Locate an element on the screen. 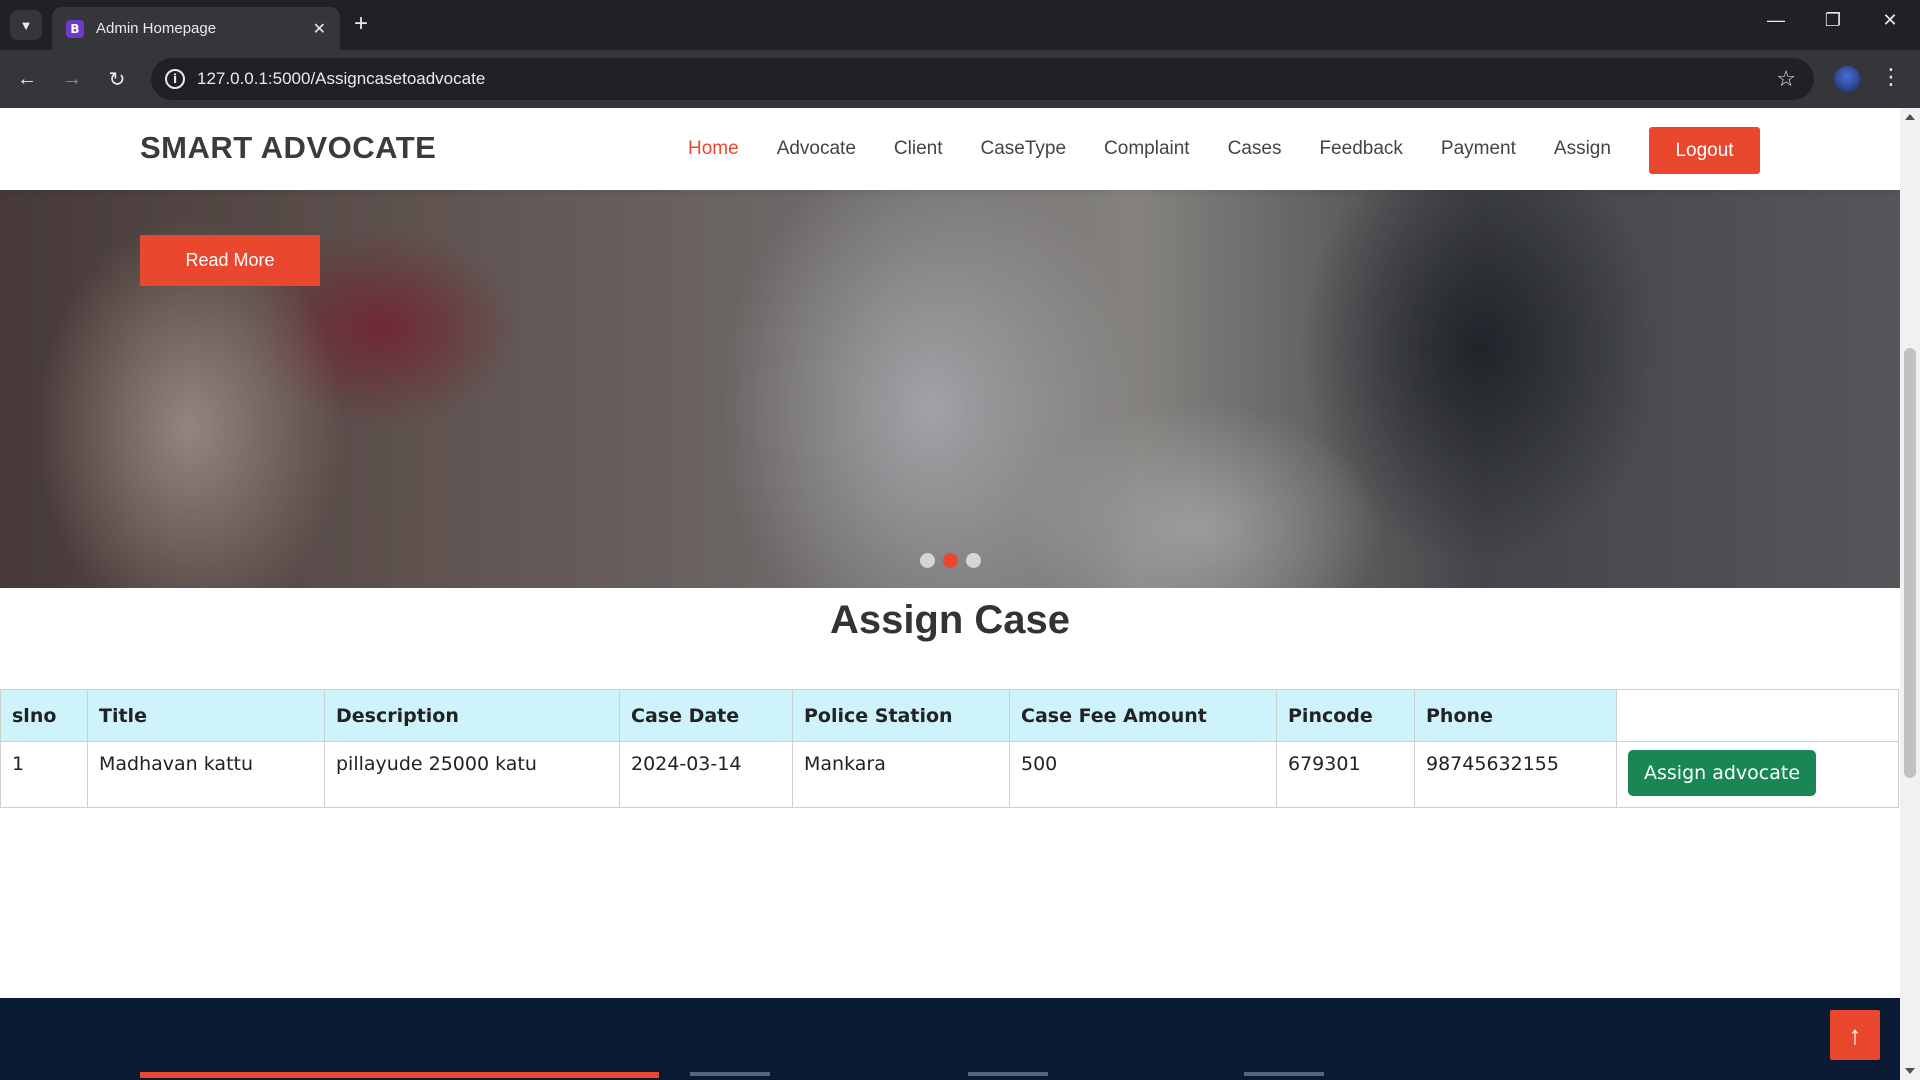 The height and width of the screenshot is (1080, 1920). restore-icon: ❐ is located at coordinates (1833, 20).